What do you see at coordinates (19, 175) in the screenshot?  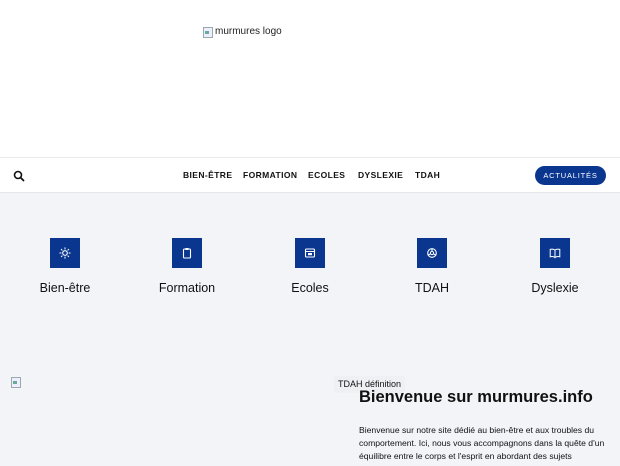 I see `search-icon` at bounding box center [19, 175].